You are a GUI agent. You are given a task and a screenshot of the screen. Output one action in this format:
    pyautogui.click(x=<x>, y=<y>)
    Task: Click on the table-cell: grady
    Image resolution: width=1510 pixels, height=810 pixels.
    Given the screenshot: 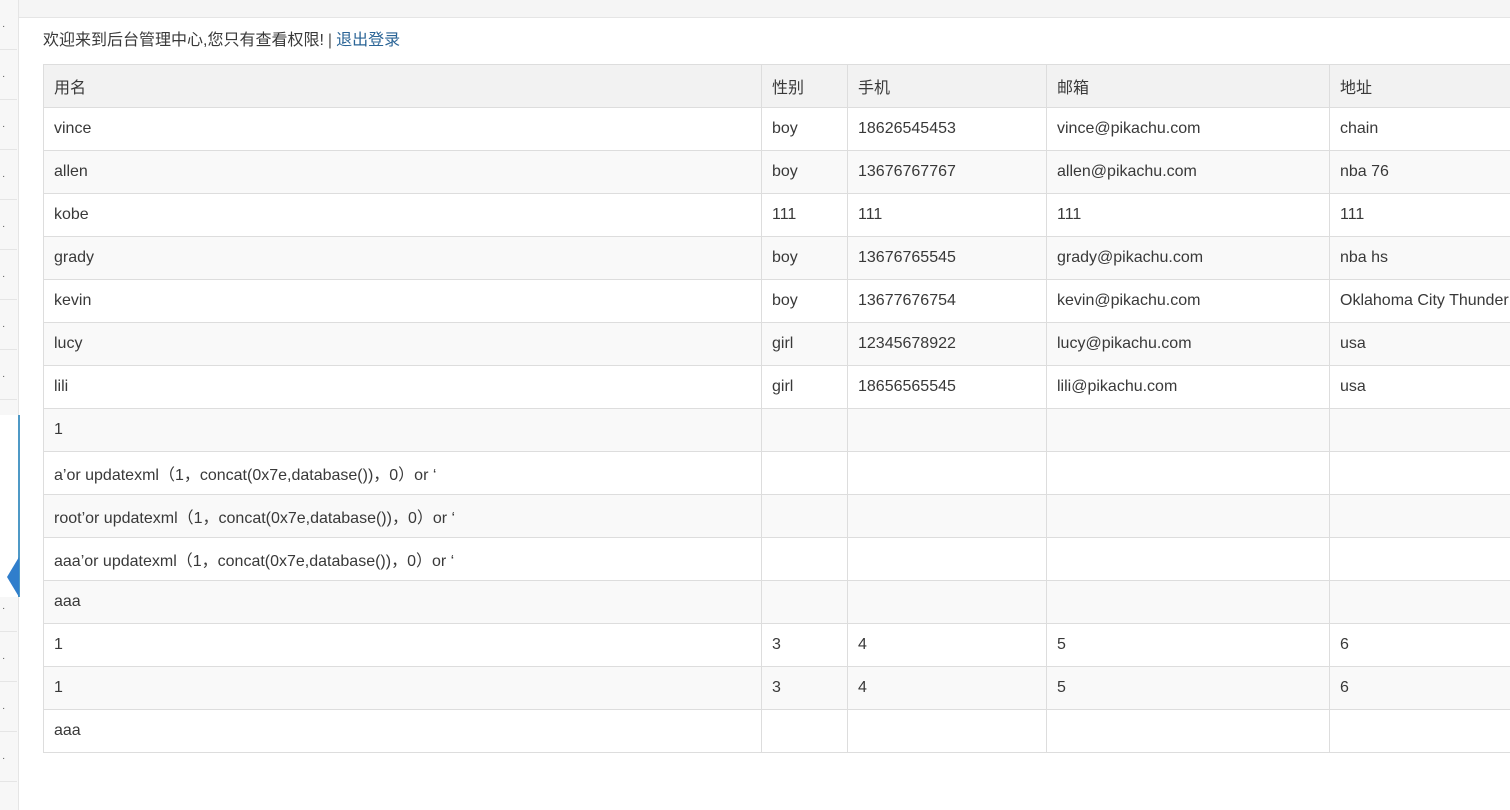 What is the action you would take?
    pyautogui.click(x=402, y=258)
    